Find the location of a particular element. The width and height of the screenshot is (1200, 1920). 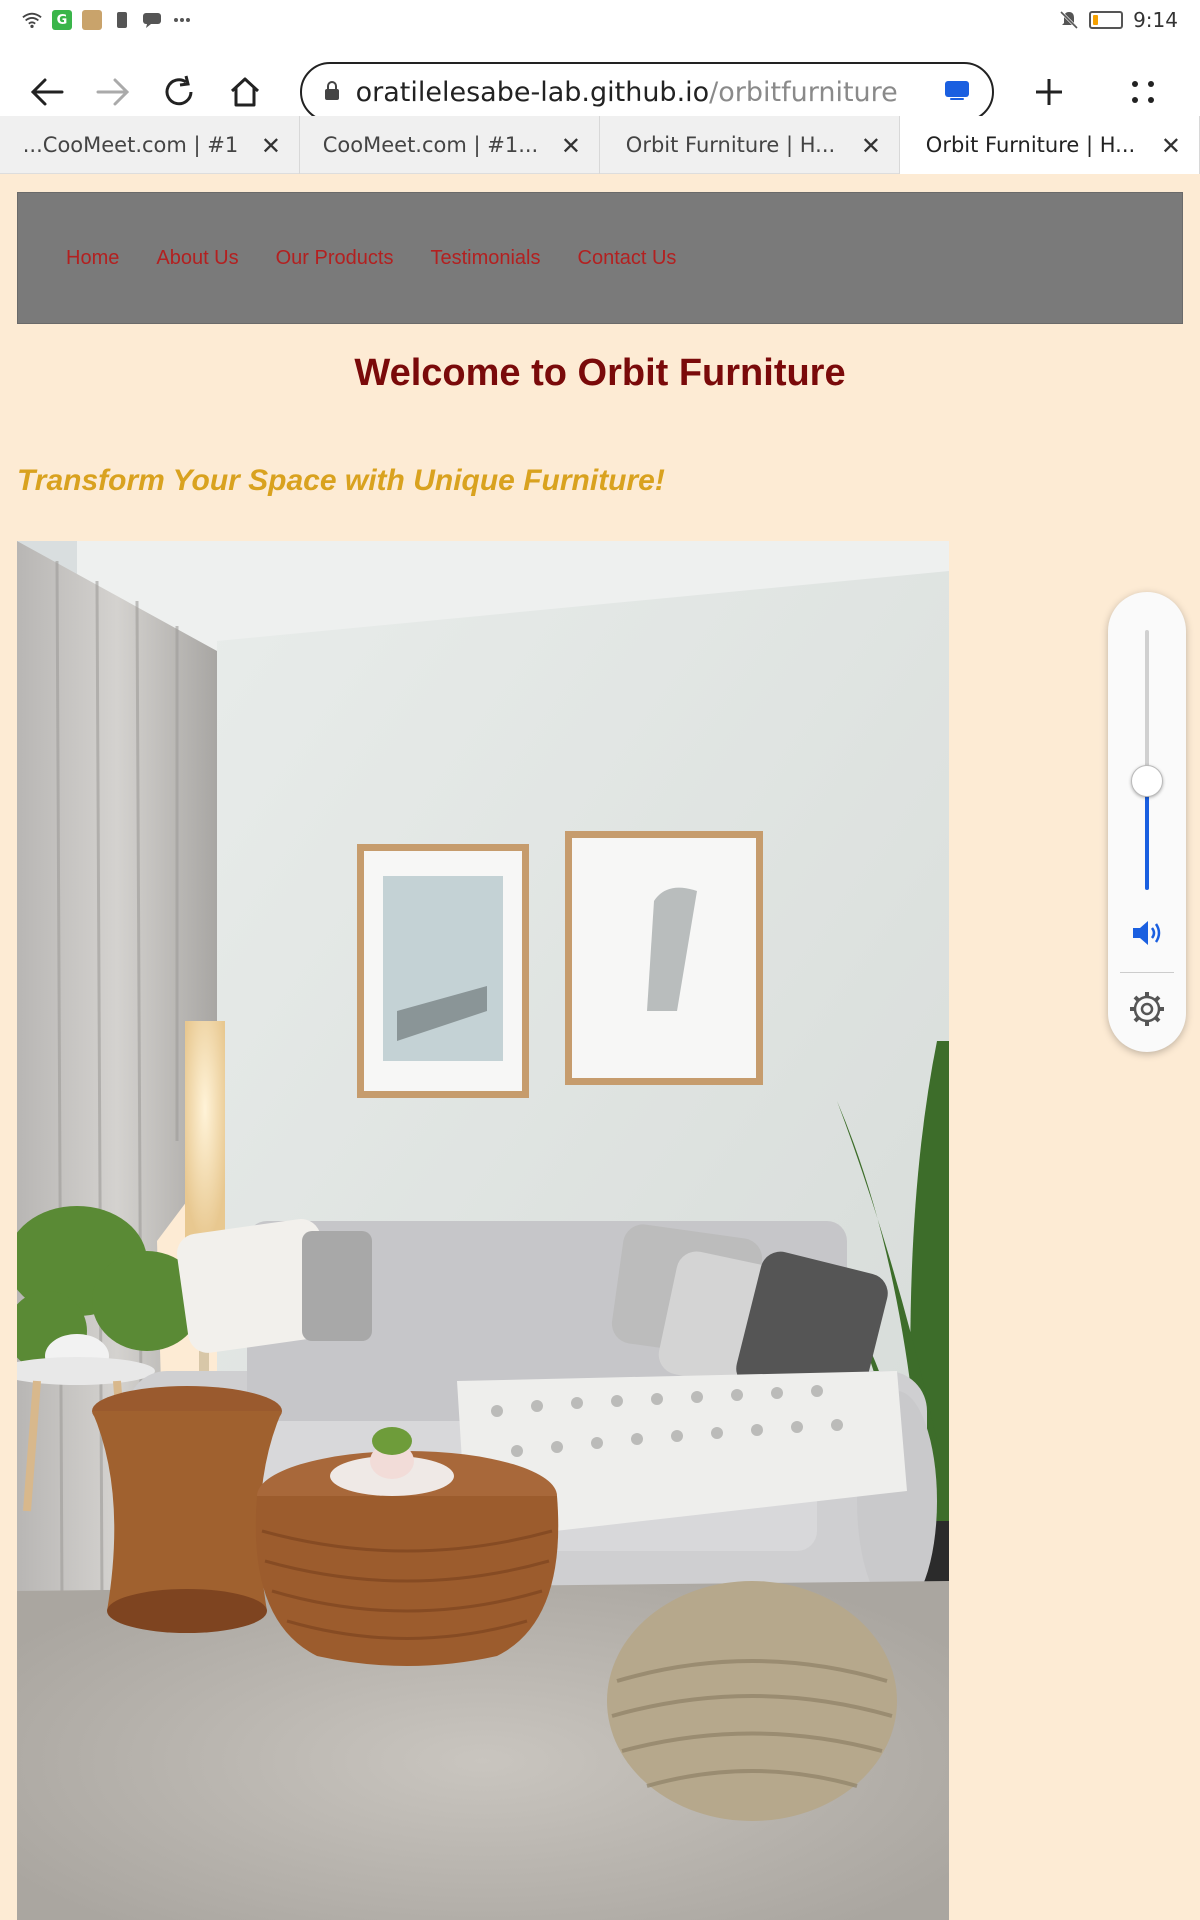

battery-level-fill is located at coordinates (1096, 20).